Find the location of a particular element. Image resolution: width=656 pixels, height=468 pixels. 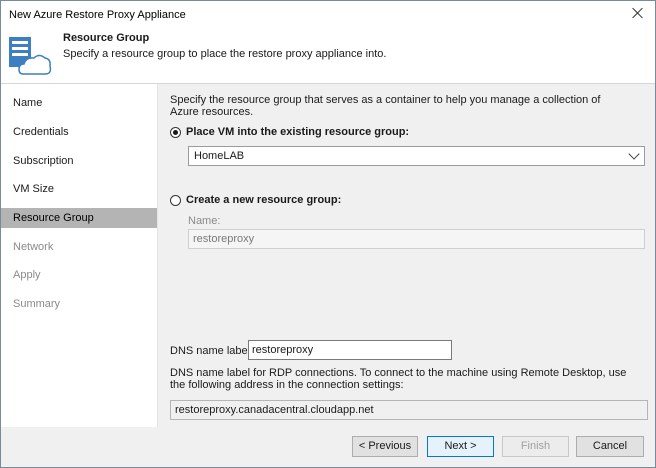

new-group-name-value: restoreproxy is located at coordinates (224, 239).